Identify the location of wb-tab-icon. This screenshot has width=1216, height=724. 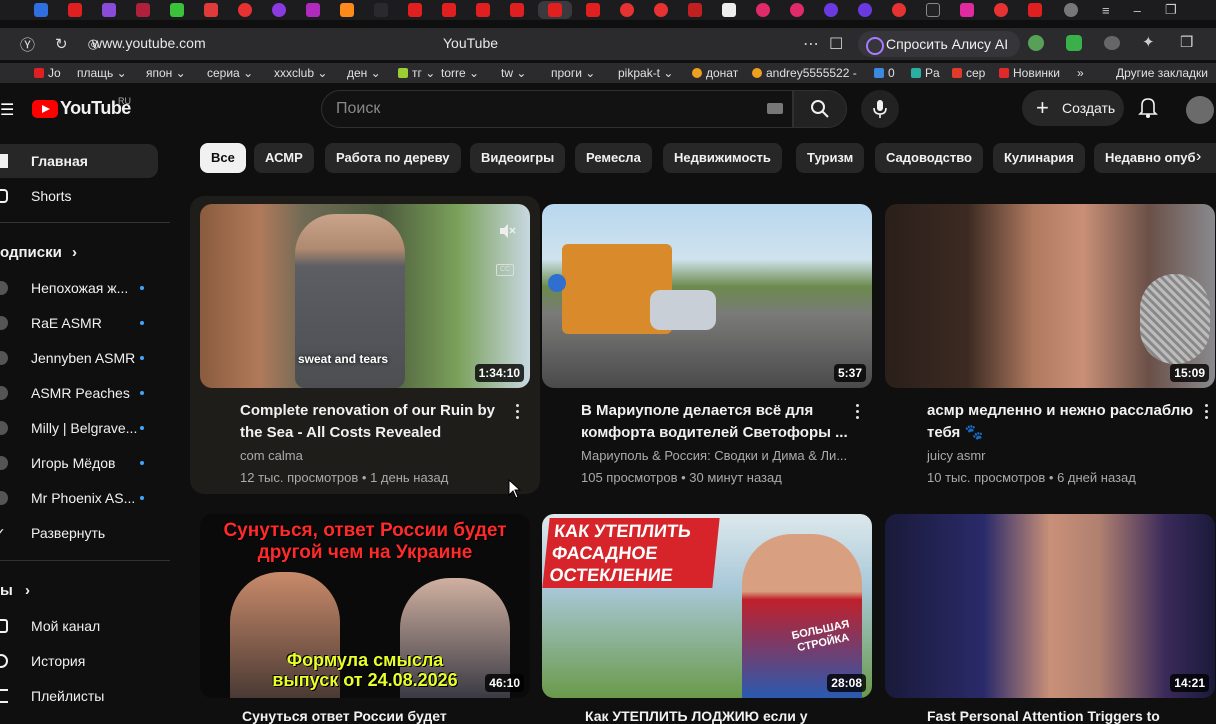
(313, 10).